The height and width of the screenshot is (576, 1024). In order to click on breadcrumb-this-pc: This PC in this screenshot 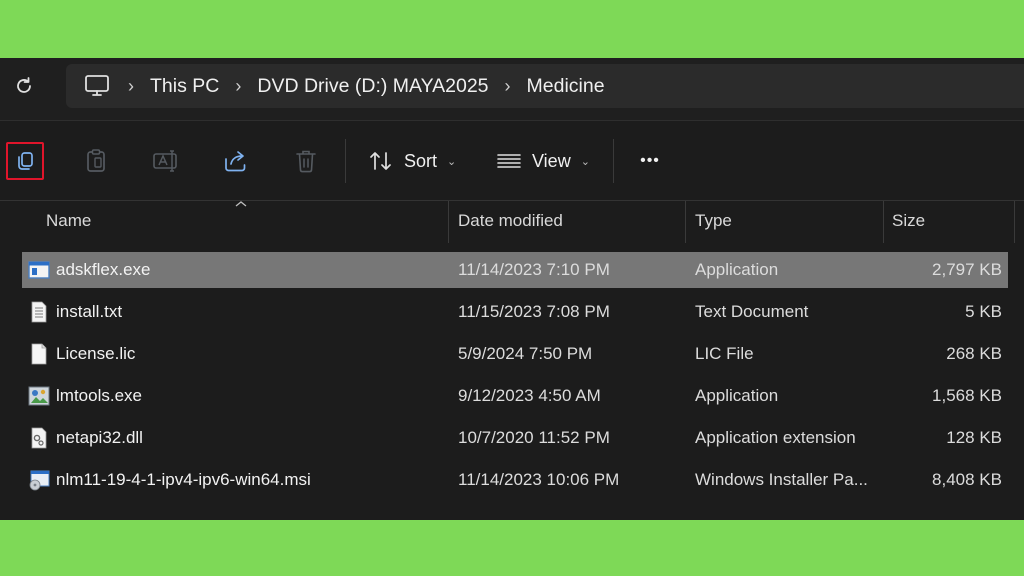, I will do `click(184, 86)`.